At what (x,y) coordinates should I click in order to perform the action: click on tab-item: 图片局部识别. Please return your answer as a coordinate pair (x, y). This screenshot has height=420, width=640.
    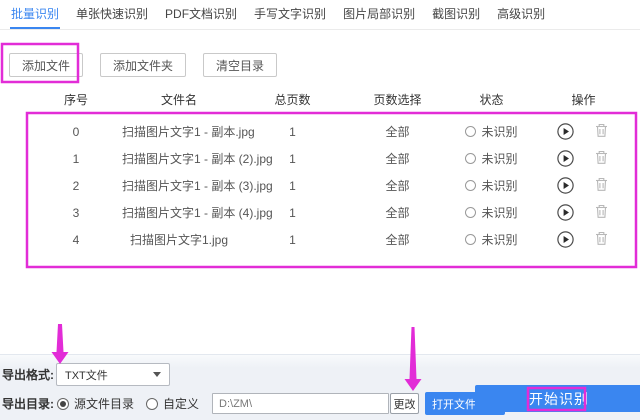
    Looking at the image, I should click on (379, 14).